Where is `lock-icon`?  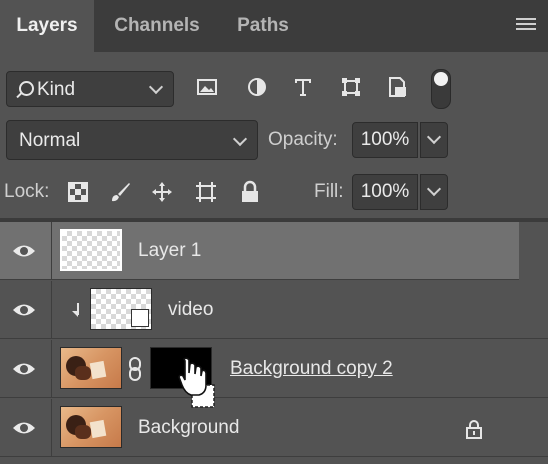 lock-icon is located at coordinates (474, 429).